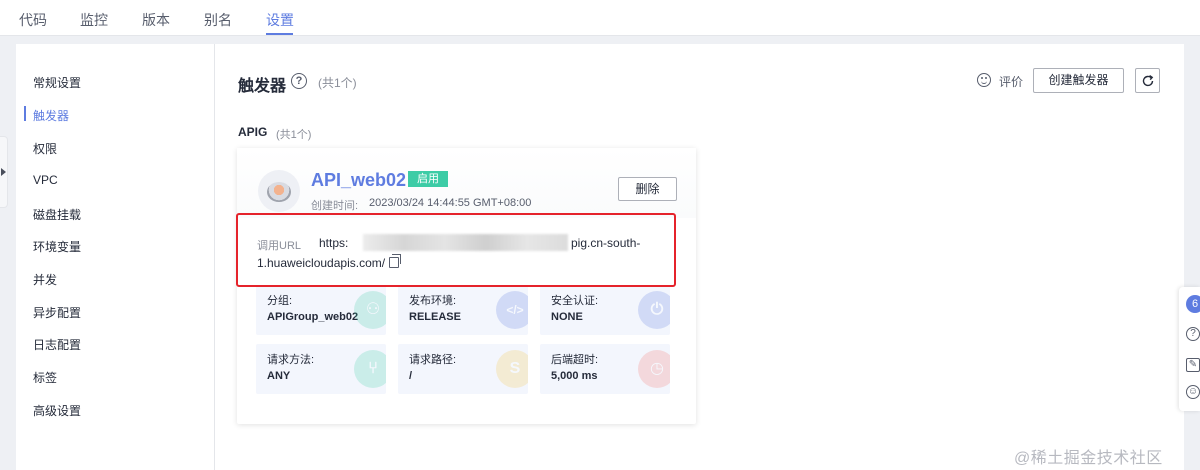  What do you see at coordinates (433, 360) in the screenshot?
I see `tile-label: 请求路径:` at bounding box center [433, 360].